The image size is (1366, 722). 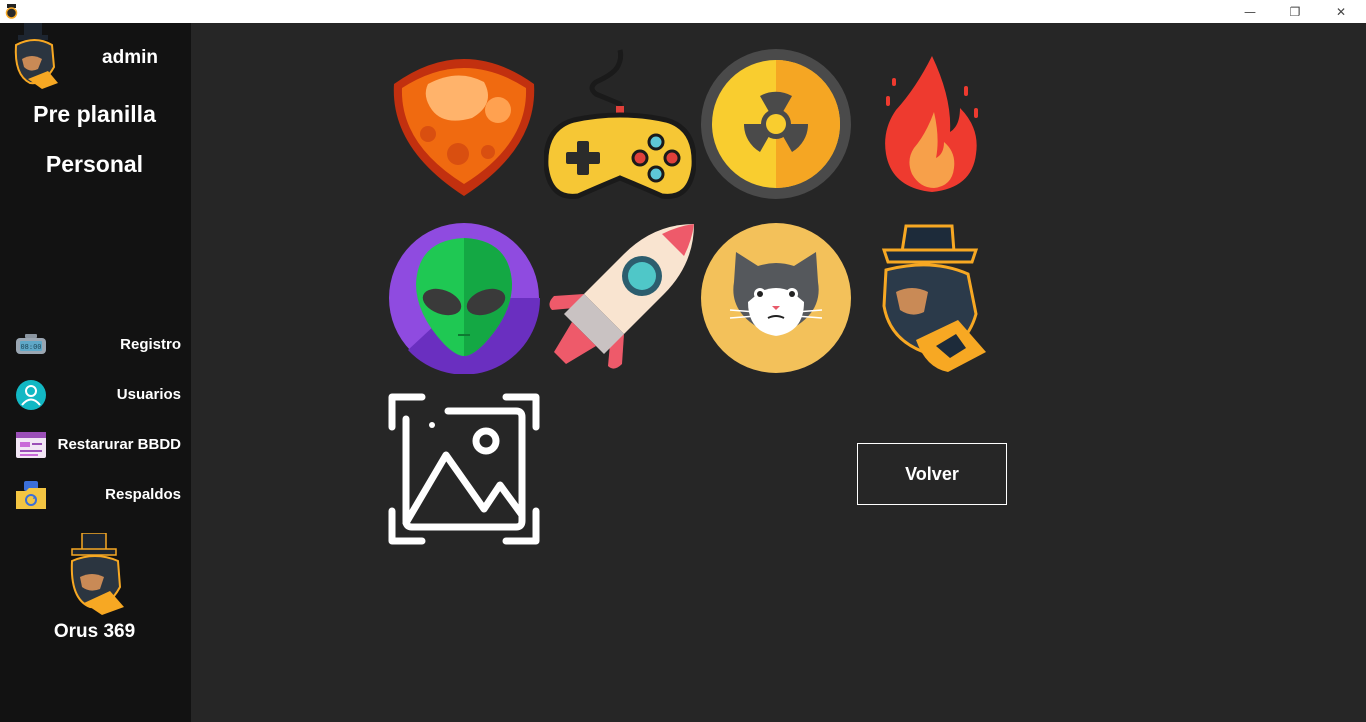 What do you see at coordinates (1250, 11) in the screenshot?
I see `minimize-button: —` at bounding box center [1250, 11].